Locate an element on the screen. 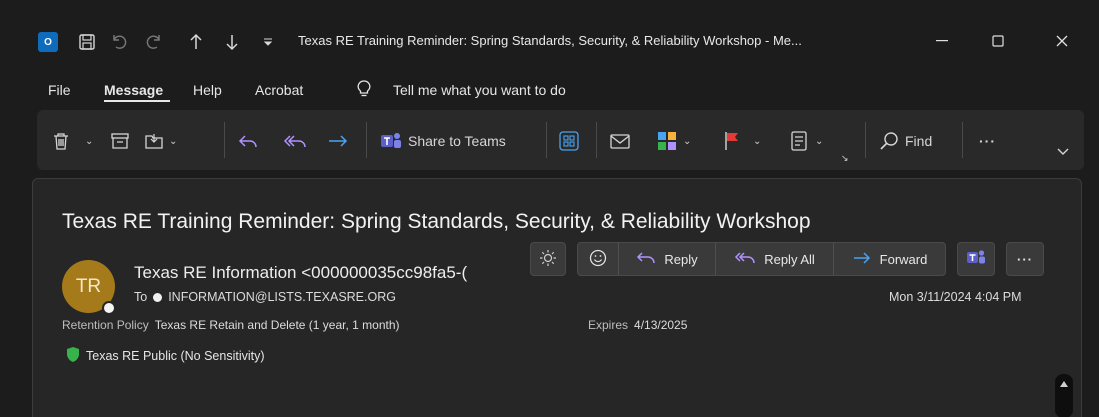 The width and height of the screenshot is (1099, 417). move-to-folder-icon is located at coordinates (154, 141).